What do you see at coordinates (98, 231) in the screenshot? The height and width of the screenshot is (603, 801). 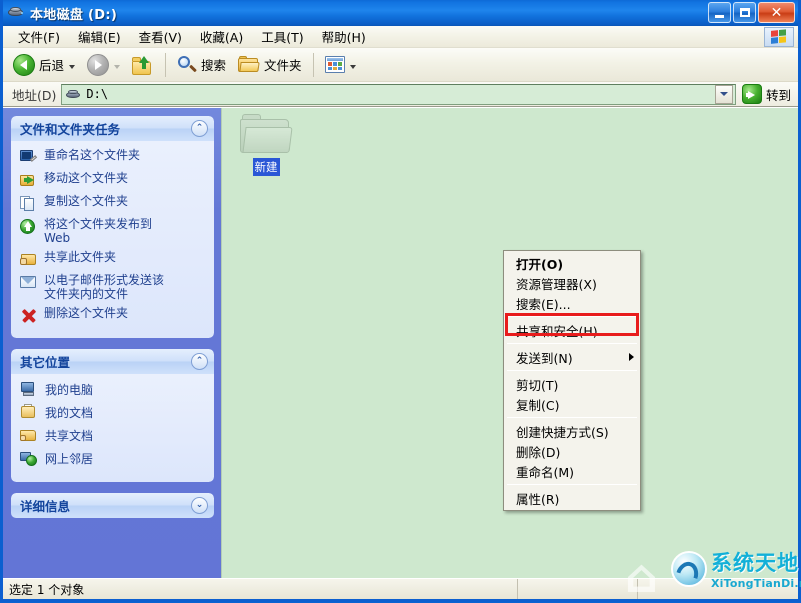 I see `task-label: 将这个文件夹发布到 Web` at bounding box center [98, 231].